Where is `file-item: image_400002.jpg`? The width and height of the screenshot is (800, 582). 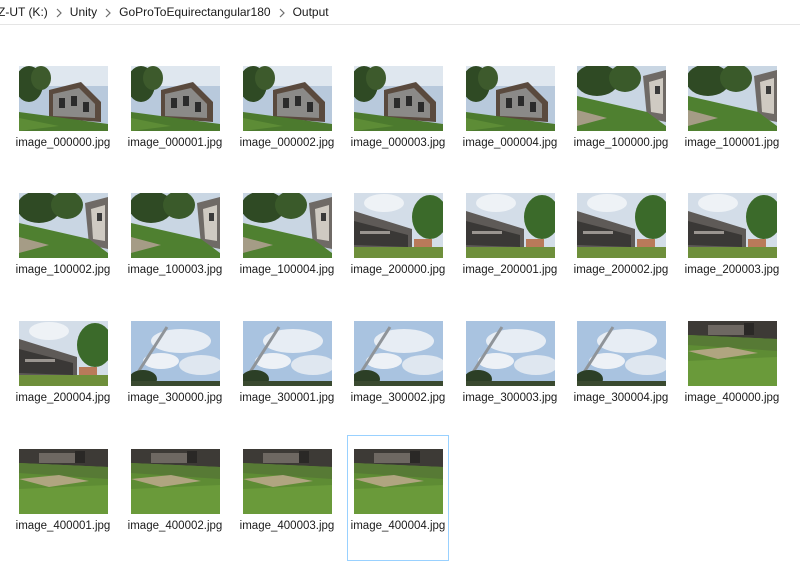
file-item: image_400002.jpg is located at coordinates (175, 498).